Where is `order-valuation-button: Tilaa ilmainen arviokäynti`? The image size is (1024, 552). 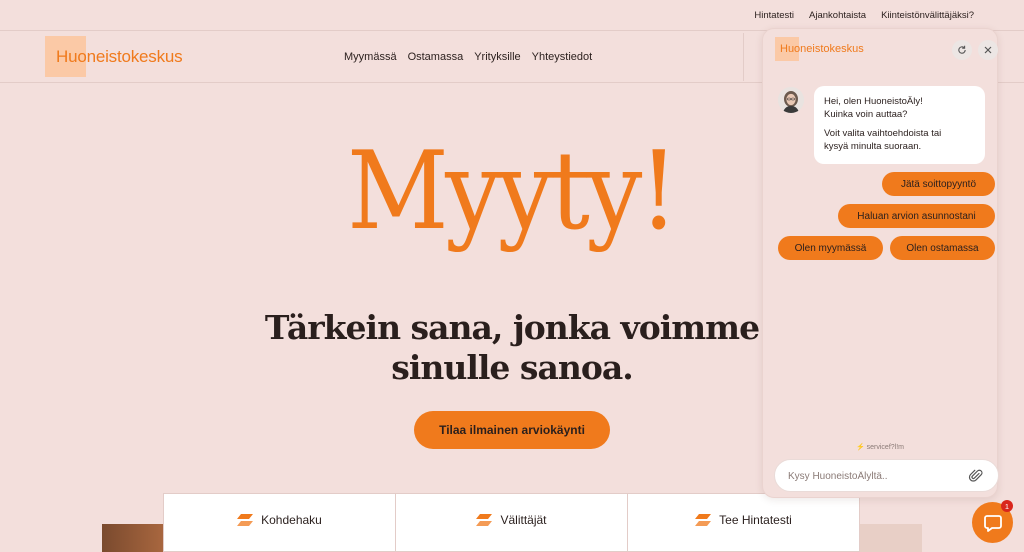
order-valuation-button: Tilaa ilmainen arviokäynti is located at coordinates (512, 430).